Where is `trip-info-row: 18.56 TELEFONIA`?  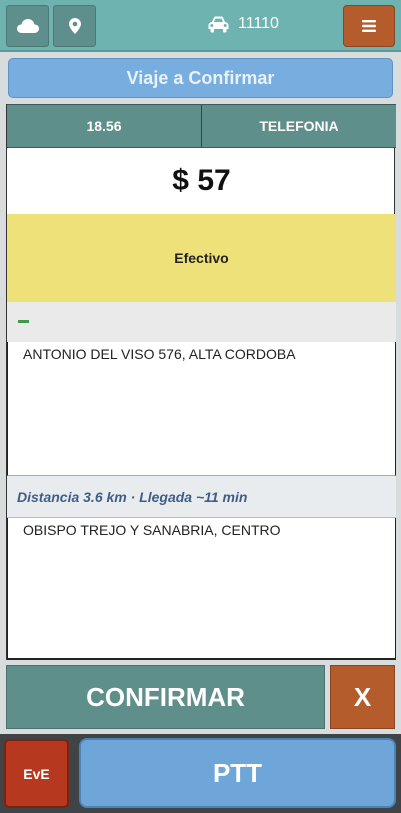 trip-info-row: 18.56 TELEFONIA is located at coordinates (201, 126).